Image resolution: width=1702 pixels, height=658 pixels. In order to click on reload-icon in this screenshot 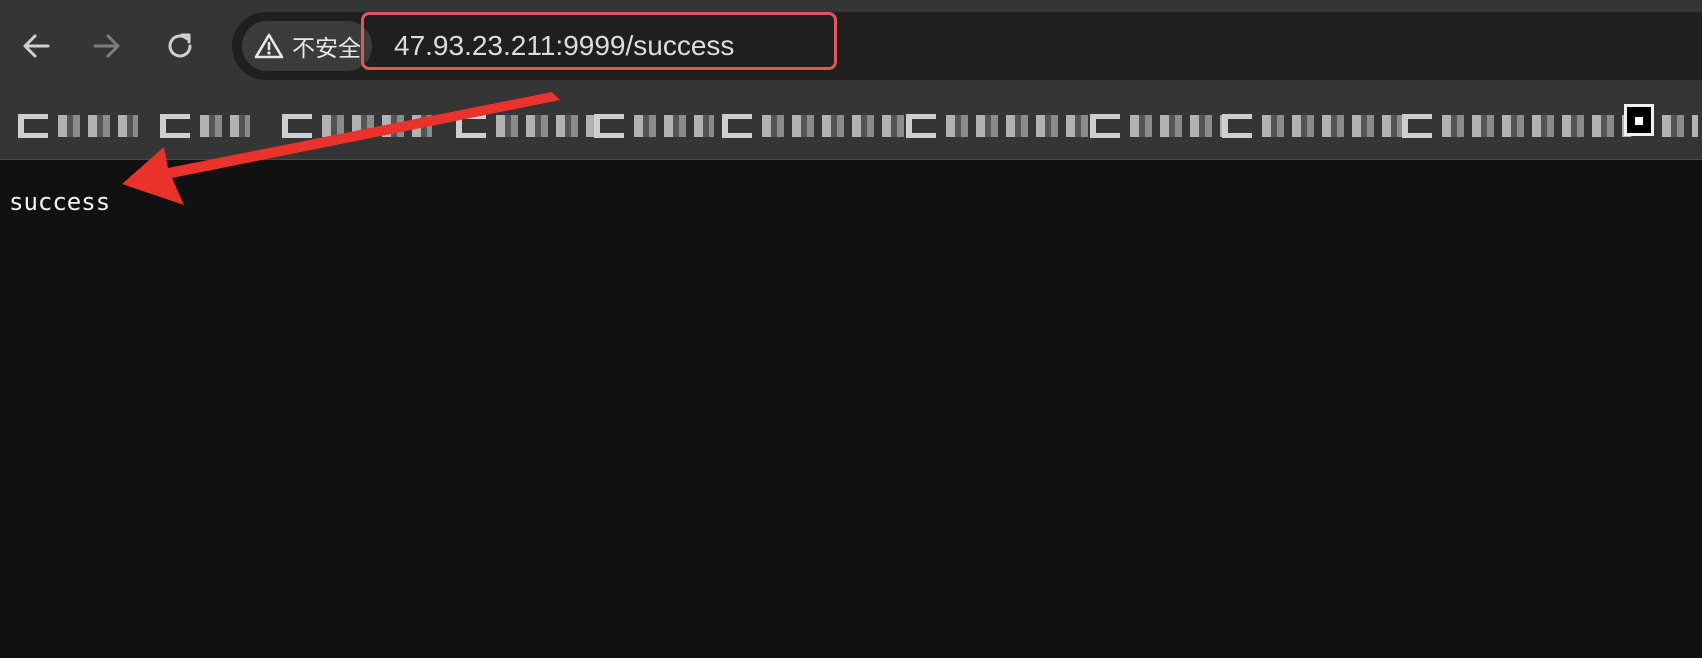, I will do `click(180, 45)`.